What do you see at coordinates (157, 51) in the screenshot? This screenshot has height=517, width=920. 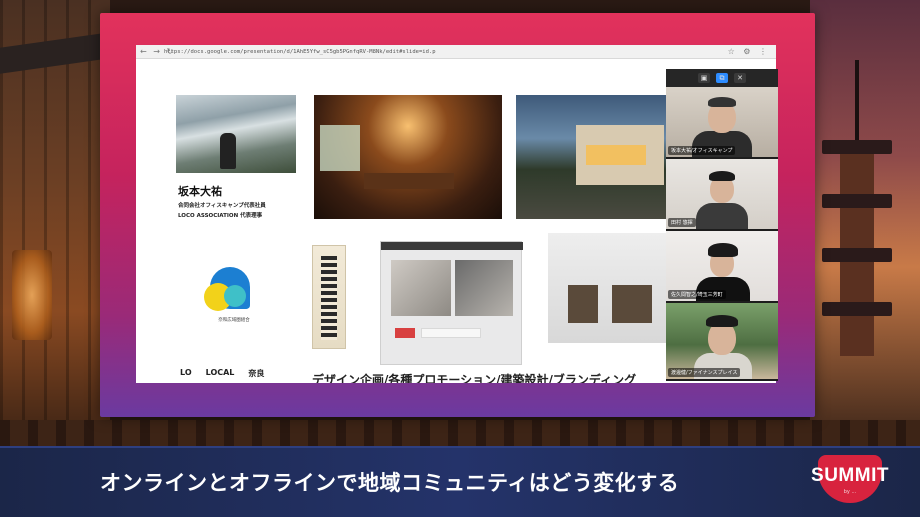 I see `browser-nav-icons: ← → ↻` at bounding box center [157, 51].